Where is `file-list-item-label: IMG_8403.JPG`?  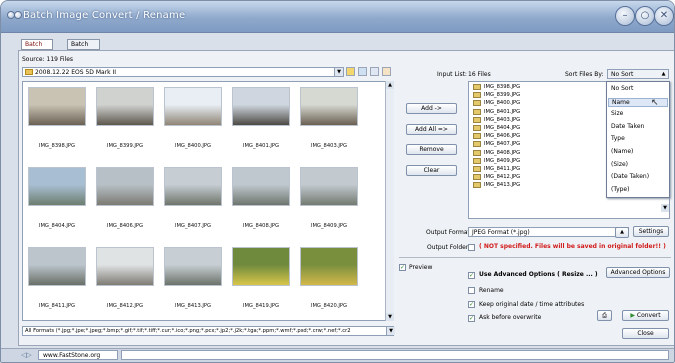
file-list-item-label: IMG_8403.JPG is located at coordinates (502, 119).